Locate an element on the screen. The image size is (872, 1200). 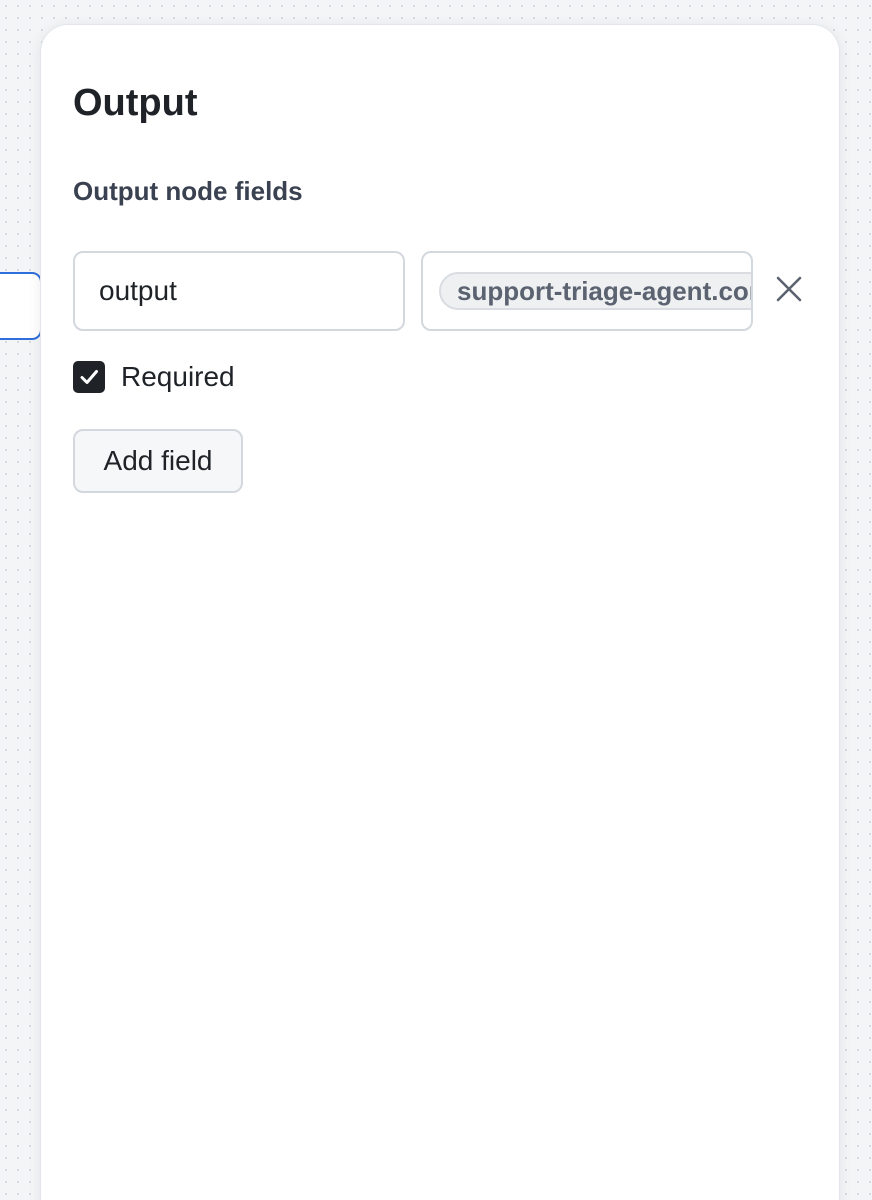
field-type-select: support-triage-agent.cor is located at coordinates (587, 291).